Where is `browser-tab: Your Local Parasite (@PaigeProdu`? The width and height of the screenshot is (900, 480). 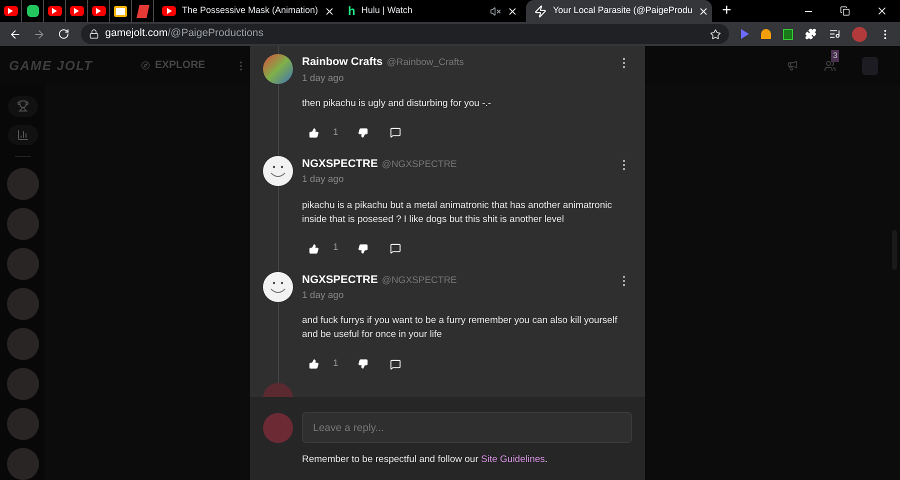
browser-tab: Your Local Parasite (@PaigeProdu is located at coordinates (619, 11).